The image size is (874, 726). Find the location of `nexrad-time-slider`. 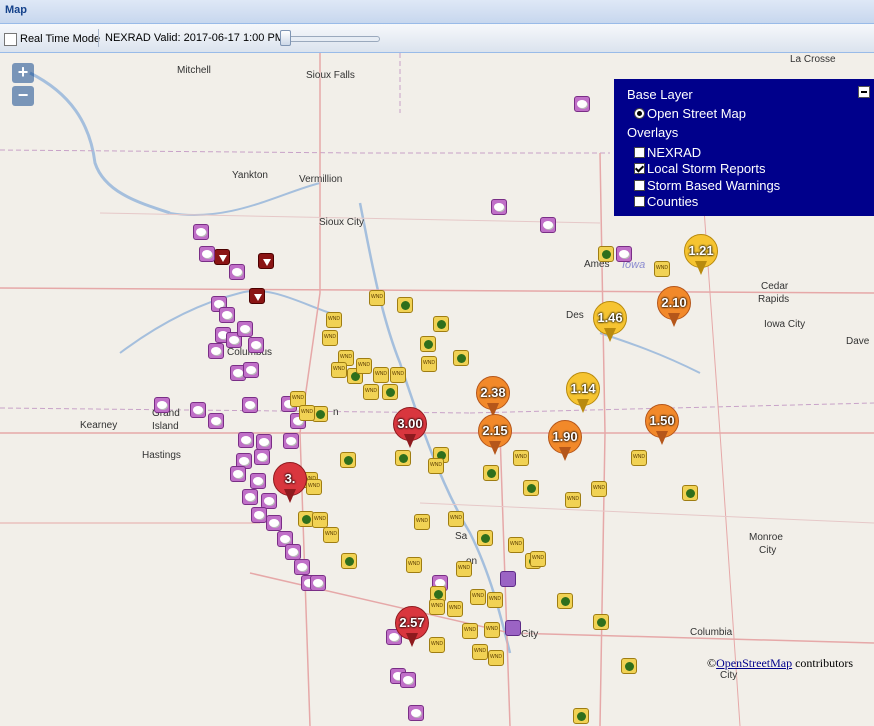

nexrad-time-slider is located at coordinates (330, 39).